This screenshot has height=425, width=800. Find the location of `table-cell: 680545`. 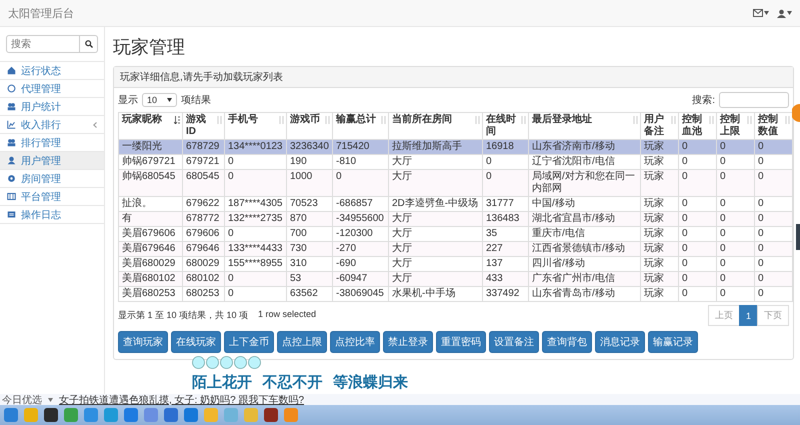

table-cell: 680545 is located at coordinates (203, 183).